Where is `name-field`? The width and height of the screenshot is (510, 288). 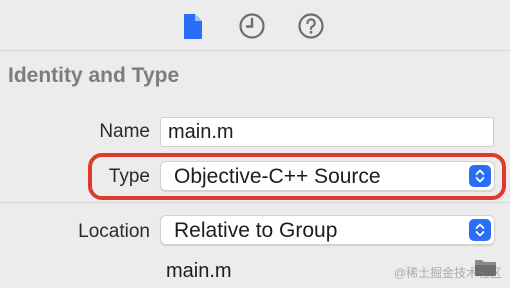
name-field is located at coordinates (327, 132).